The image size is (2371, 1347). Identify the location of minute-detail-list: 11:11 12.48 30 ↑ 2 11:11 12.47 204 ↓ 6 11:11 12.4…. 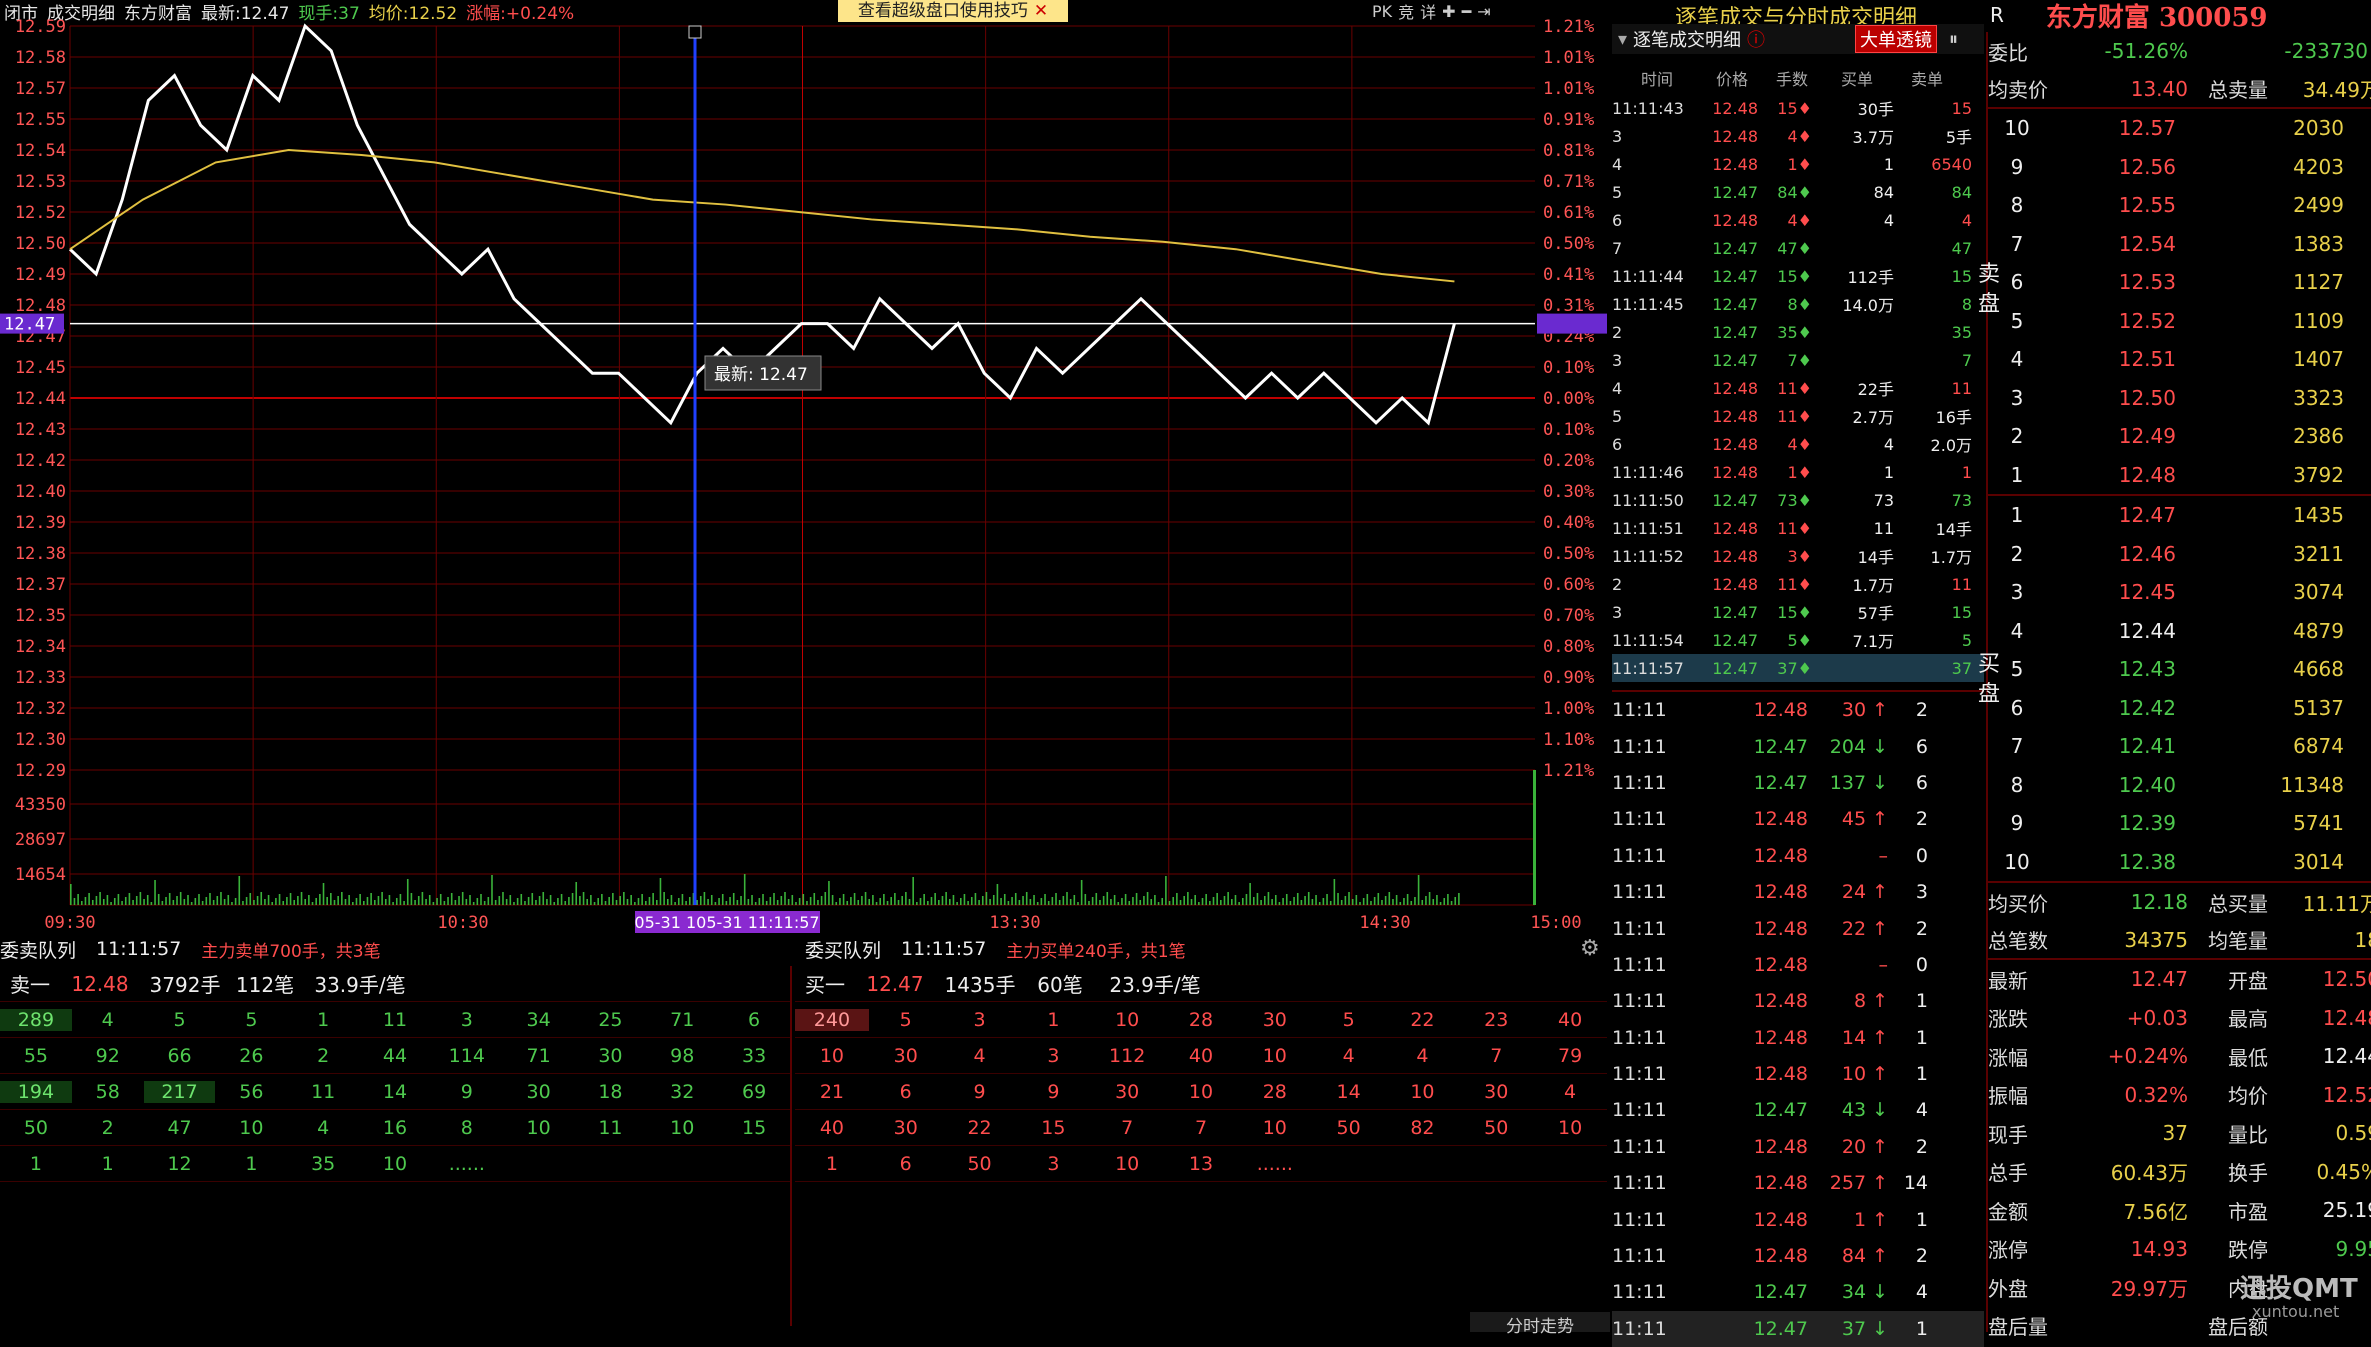
(1798, 1018).